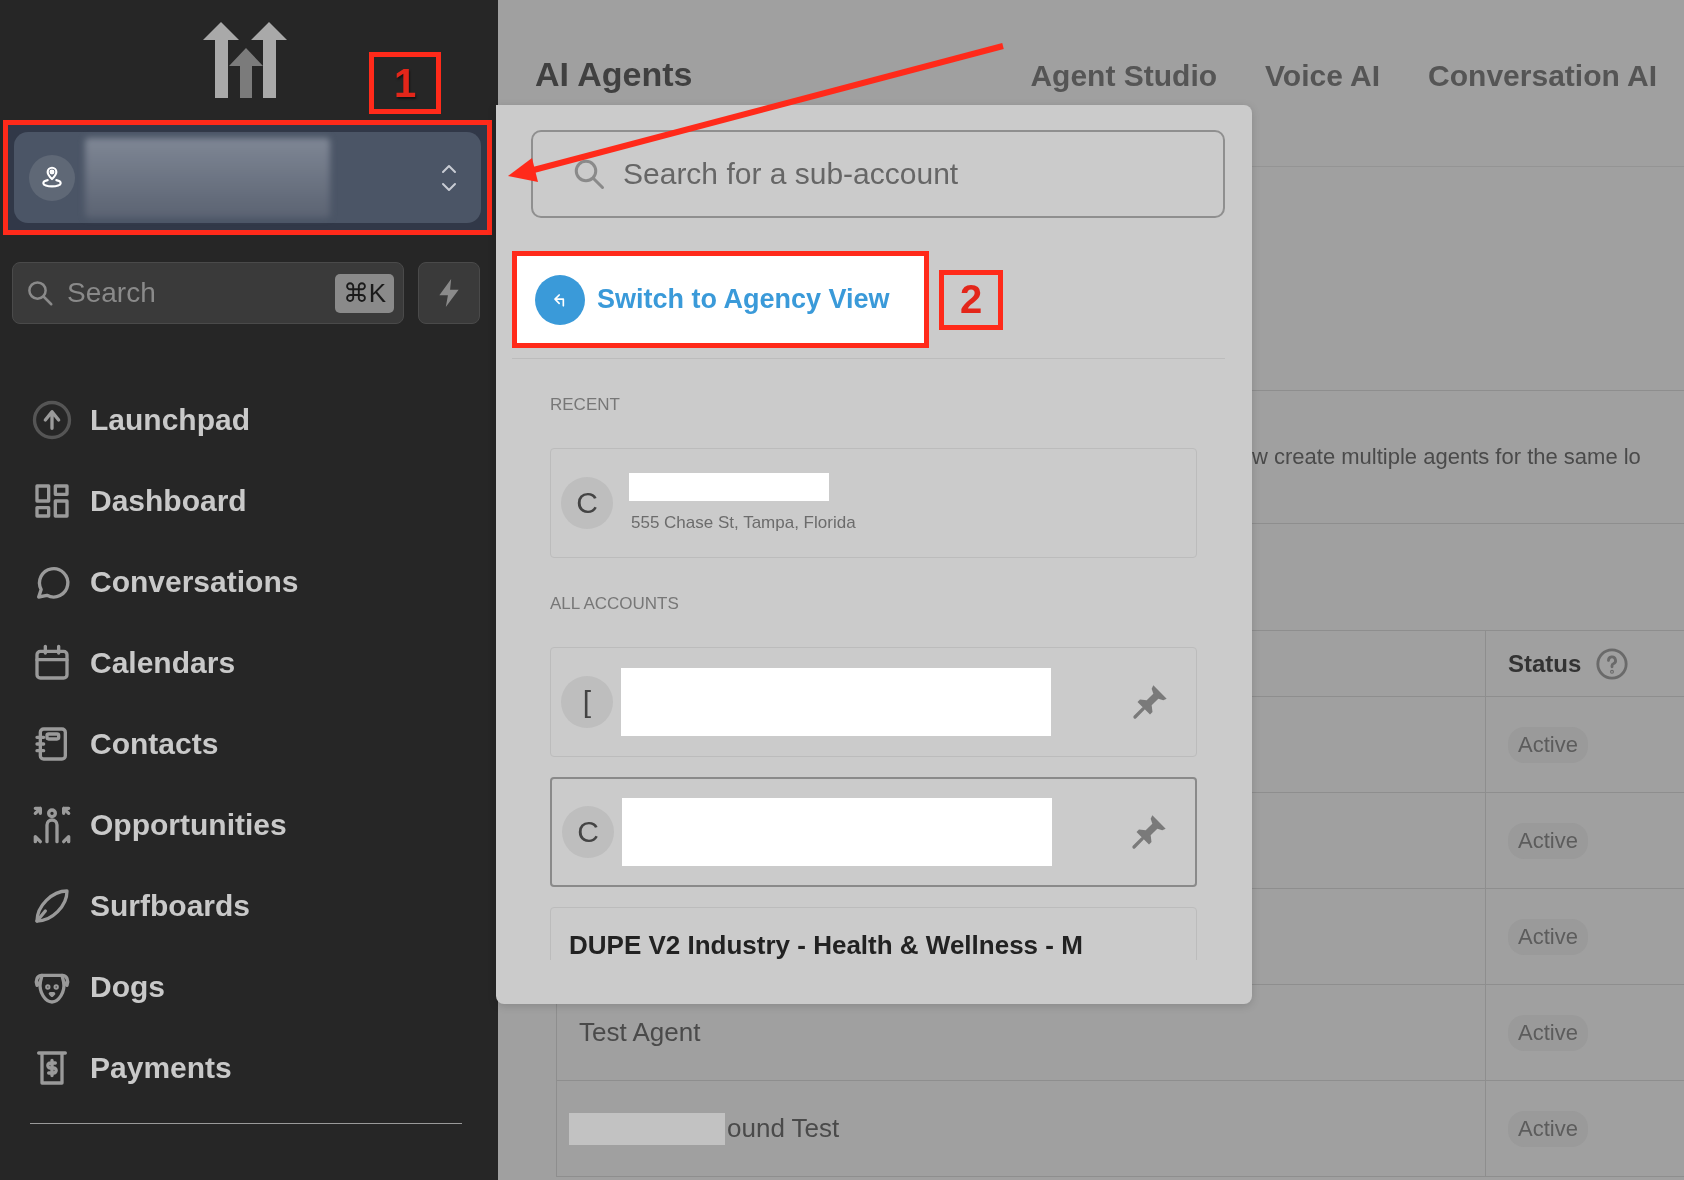 The width and height of the screenshot is (1684, 1180). I want to click on arrow-up-circle-icon, so click(52, 419).